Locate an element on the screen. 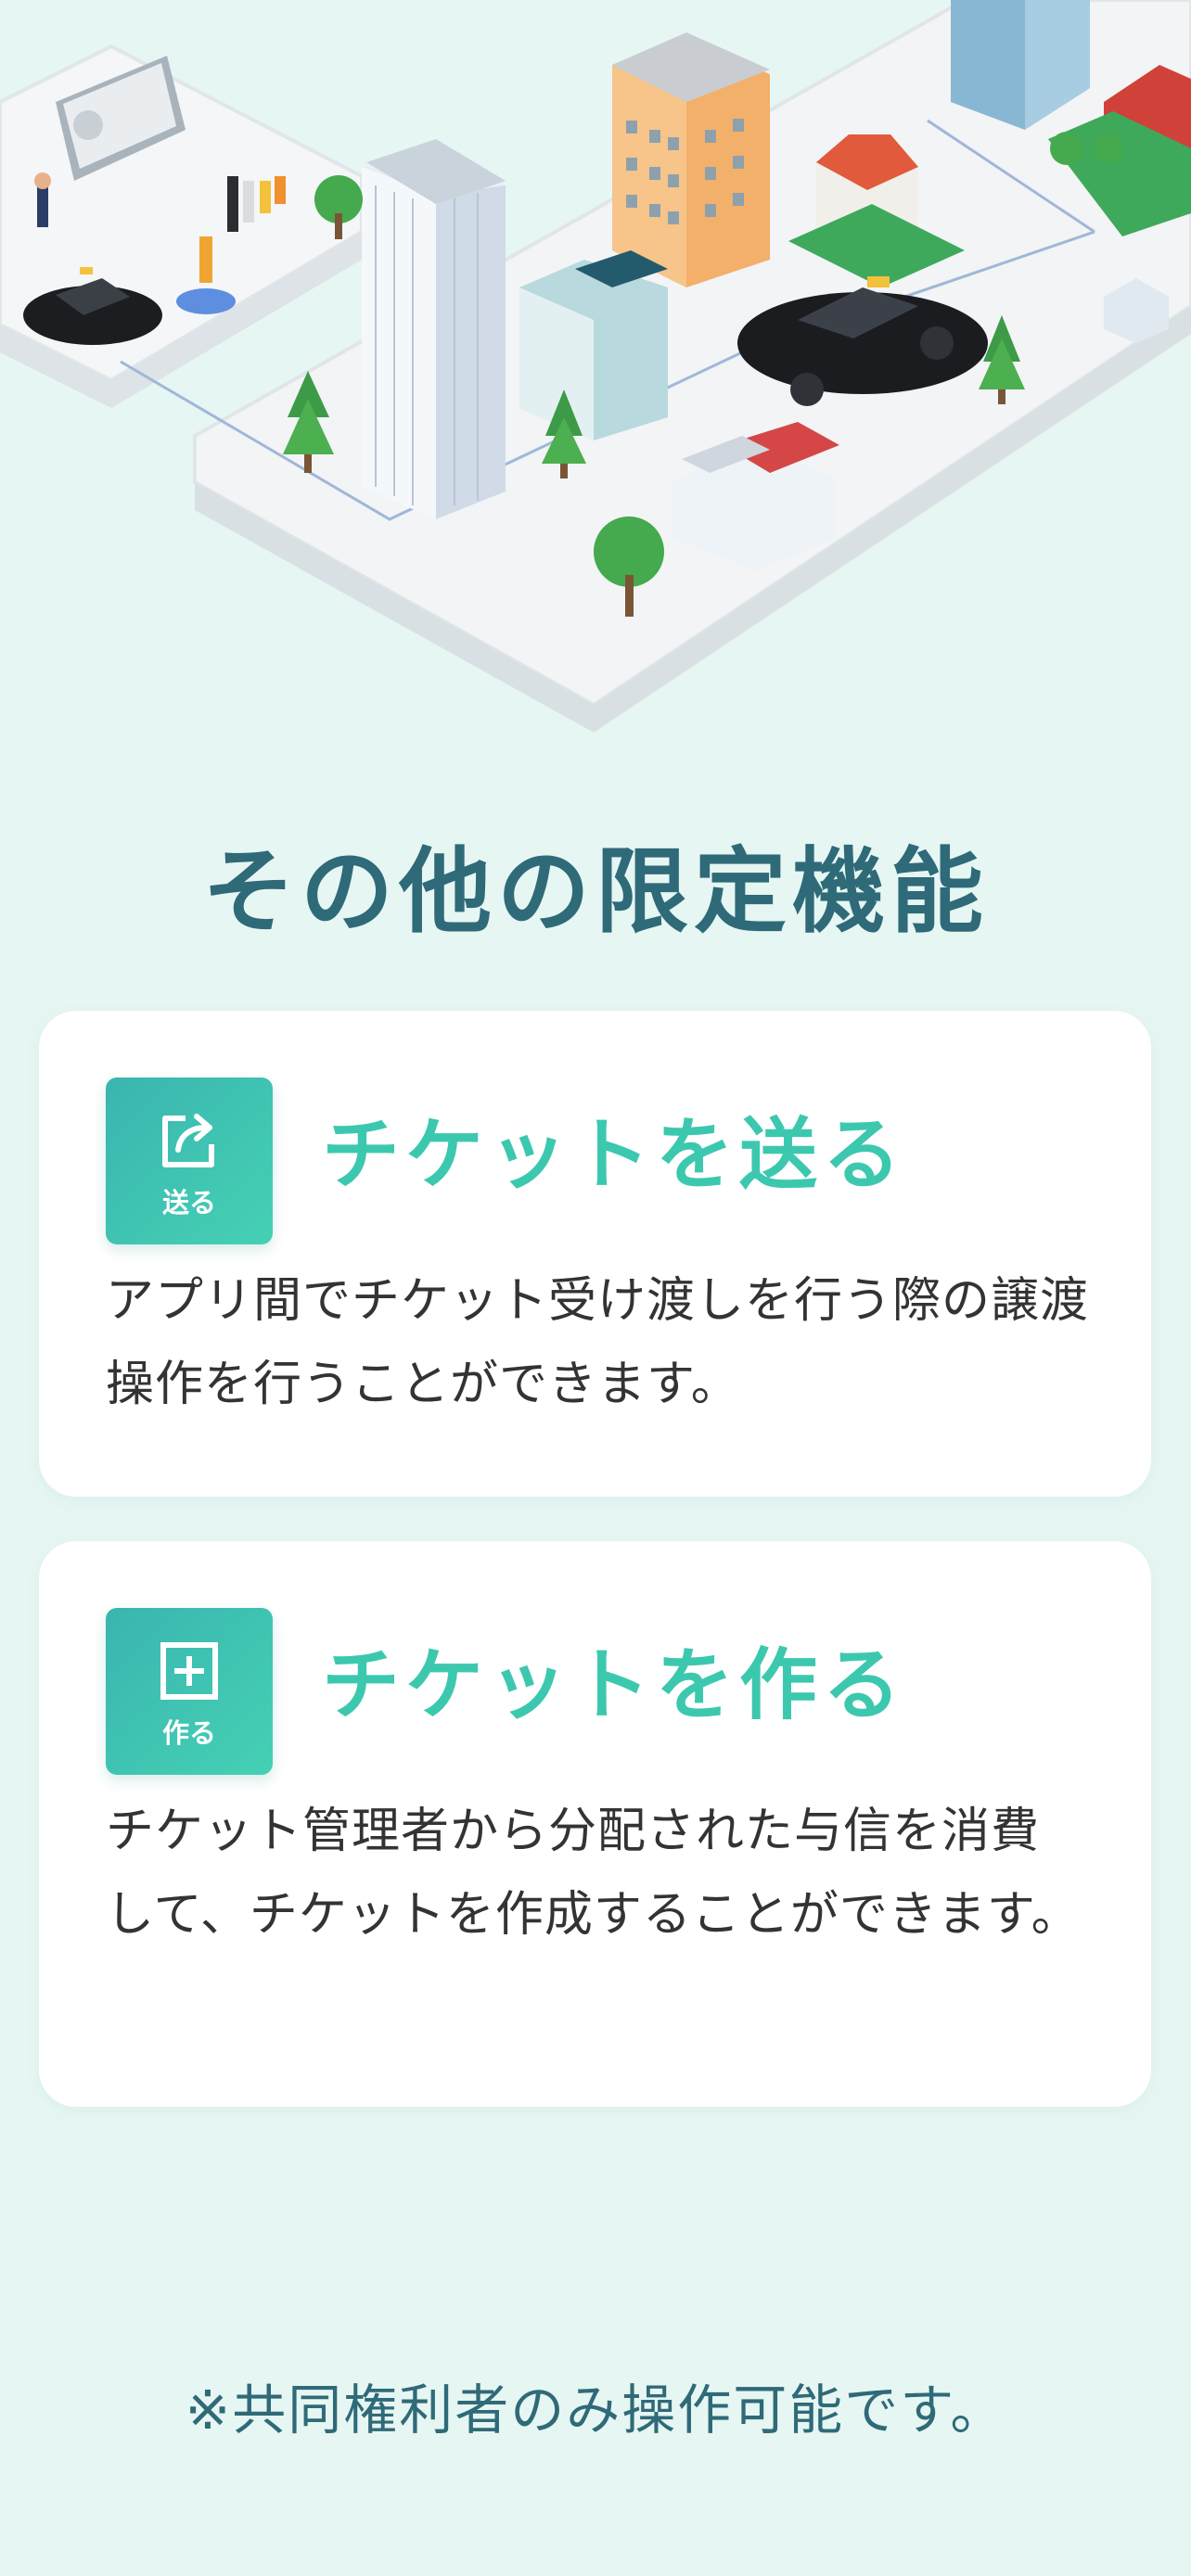  plus-square-icon is located at coordinates (189, 1671).